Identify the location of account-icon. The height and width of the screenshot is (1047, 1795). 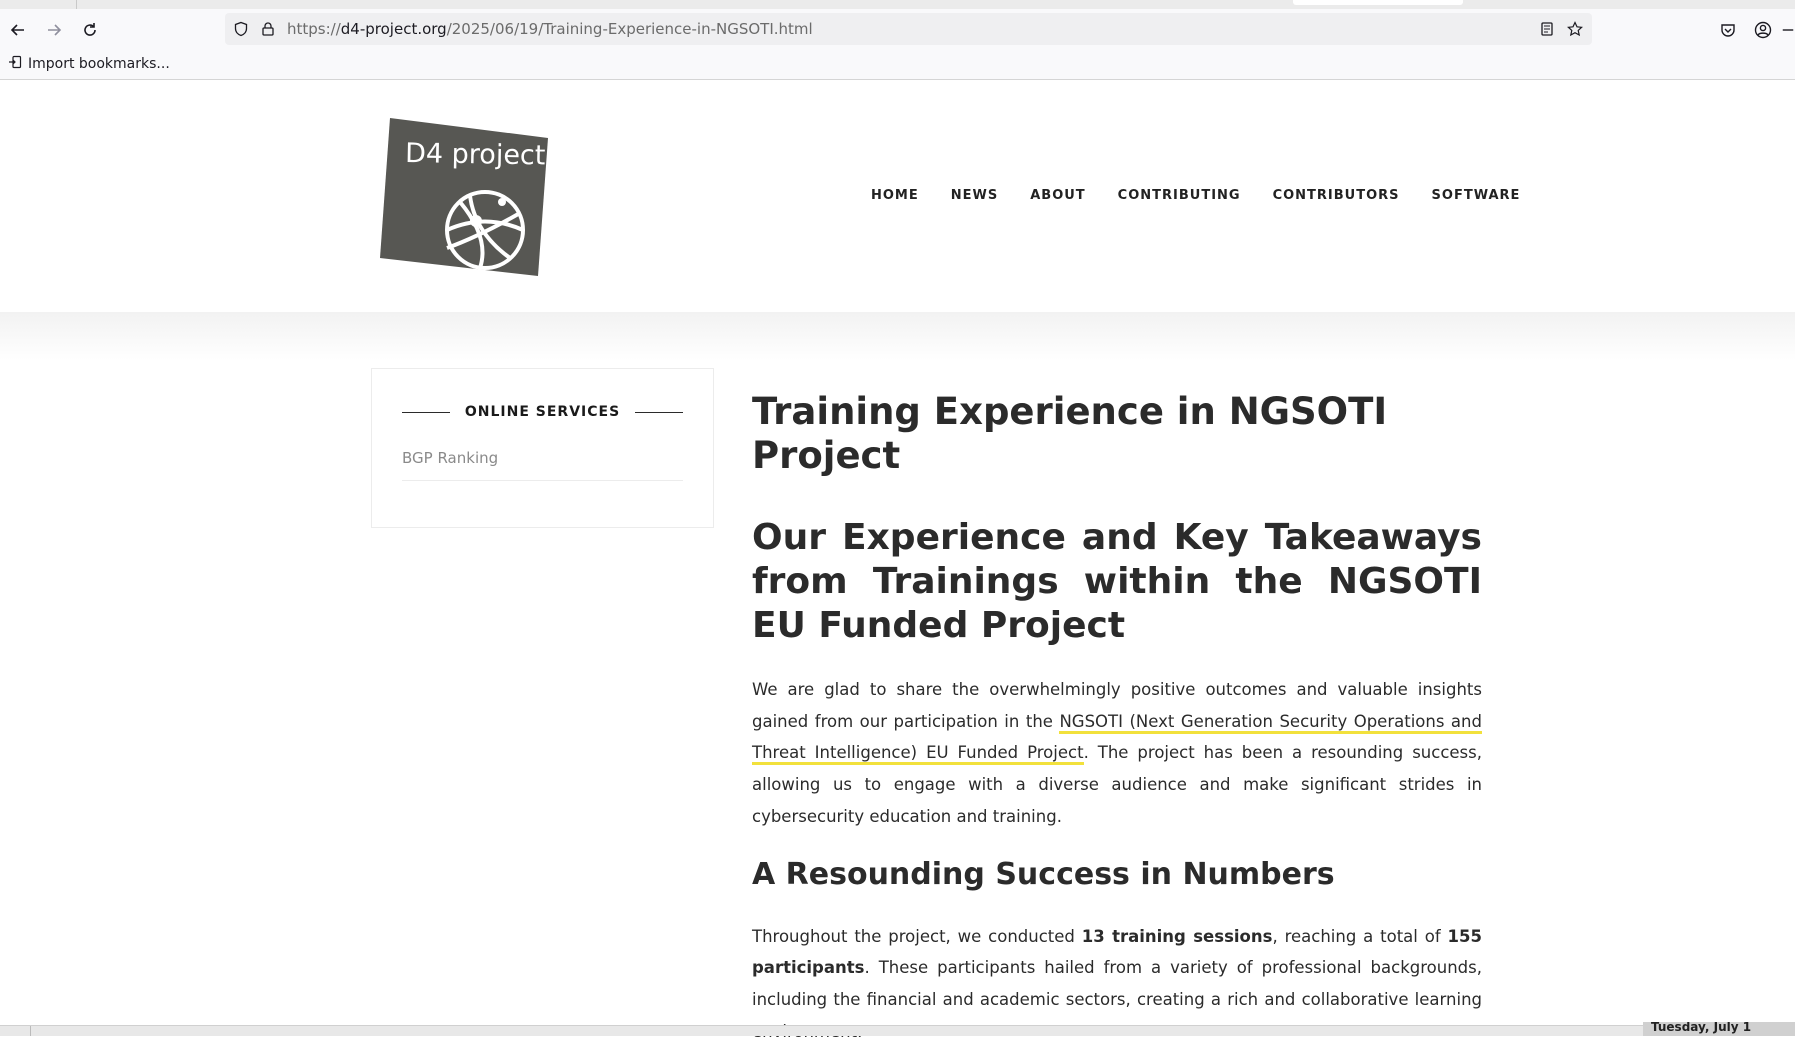
(1763, 30).